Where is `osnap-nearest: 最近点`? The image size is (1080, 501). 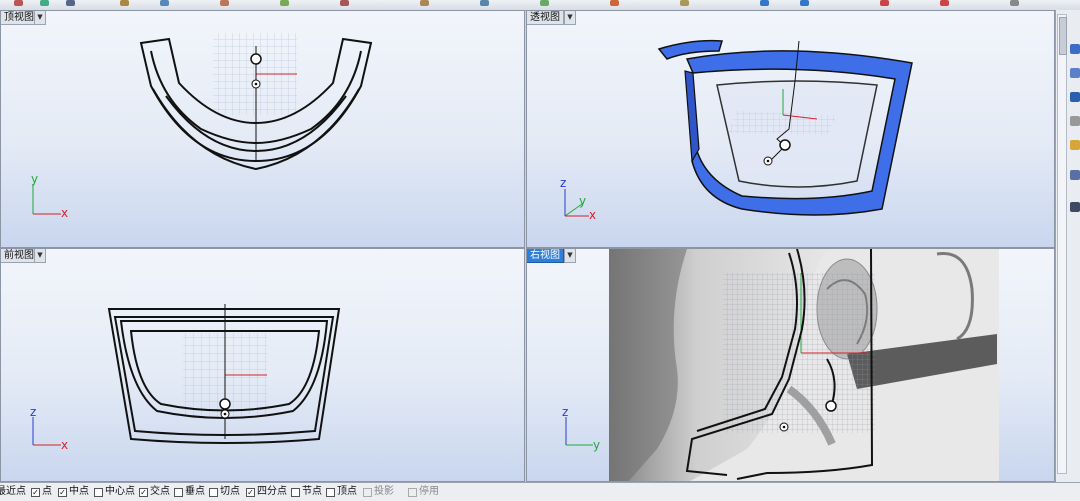 osnap-nearest: 最近点 is located at coordinates (13, 492).